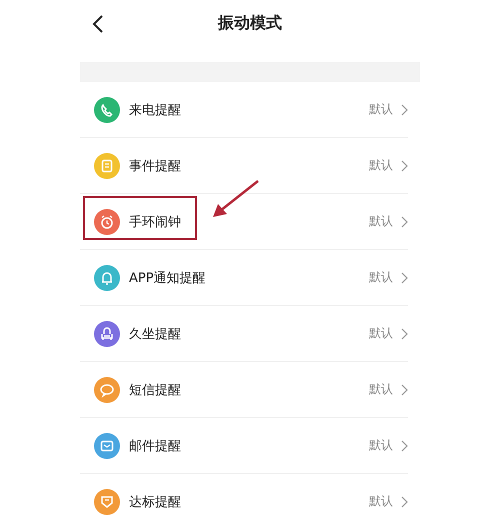  What do you see at coordinates (244, 166) in the screenshot?
I see `settings-row: 事件提醒 默认` at bounding box center [244, 166].